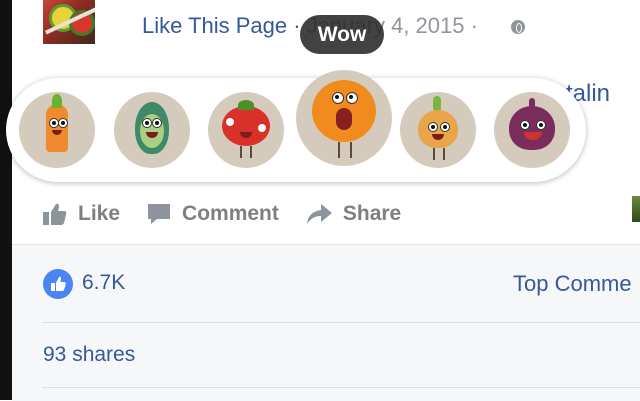 The height and width of the screenshot is (401, 640). Describe the element at coordinates (342, 34) in the screenshot. I see `reaction-tooltip: Wow` at that location.